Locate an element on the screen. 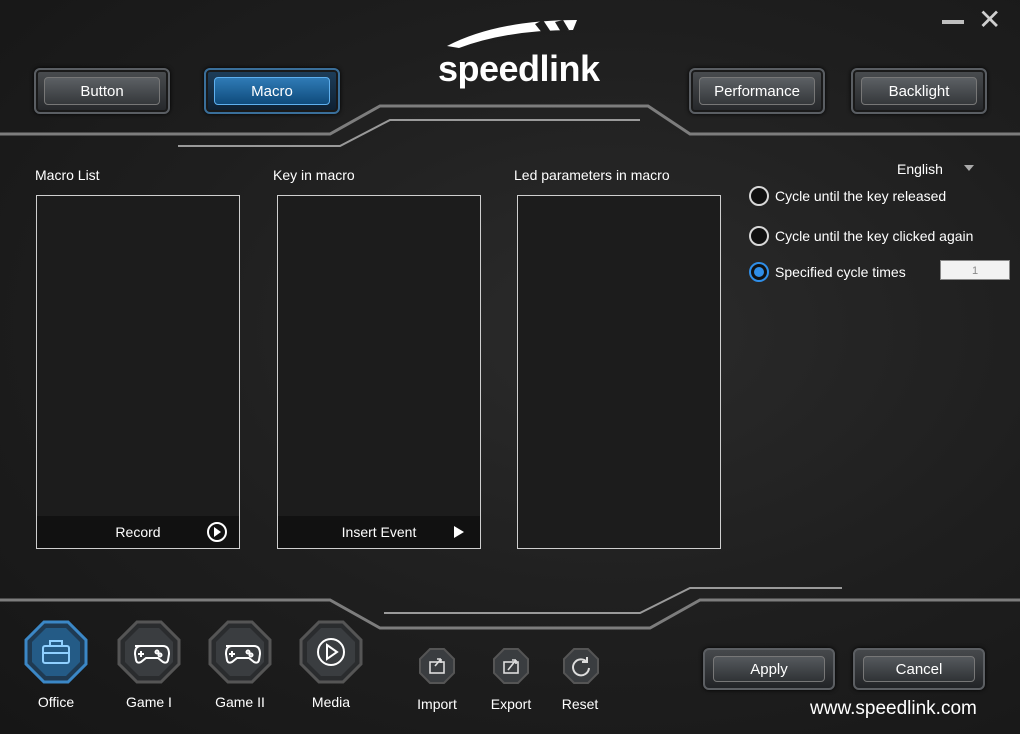  led-params-label: Led parameters in macro is located at coordinates (592, 175).